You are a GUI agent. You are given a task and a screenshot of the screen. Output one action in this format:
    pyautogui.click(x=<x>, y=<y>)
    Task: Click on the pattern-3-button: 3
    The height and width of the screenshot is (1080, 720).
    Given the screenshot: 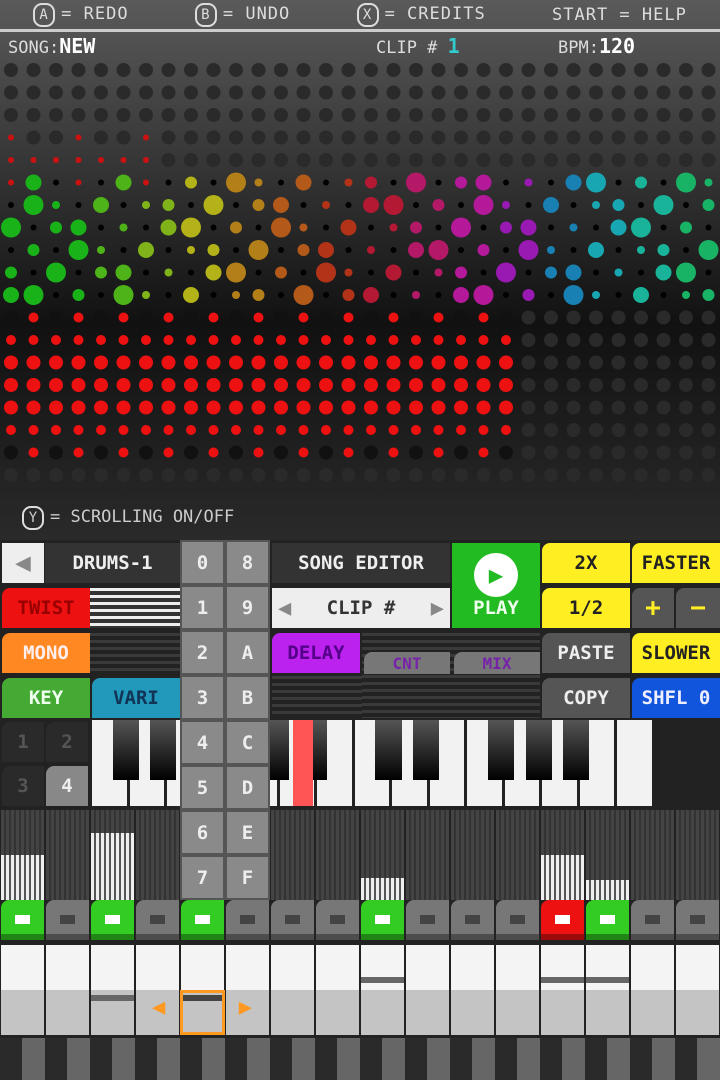 What is the action you would take?
    pyautogui.click(x=202, y=697)
    